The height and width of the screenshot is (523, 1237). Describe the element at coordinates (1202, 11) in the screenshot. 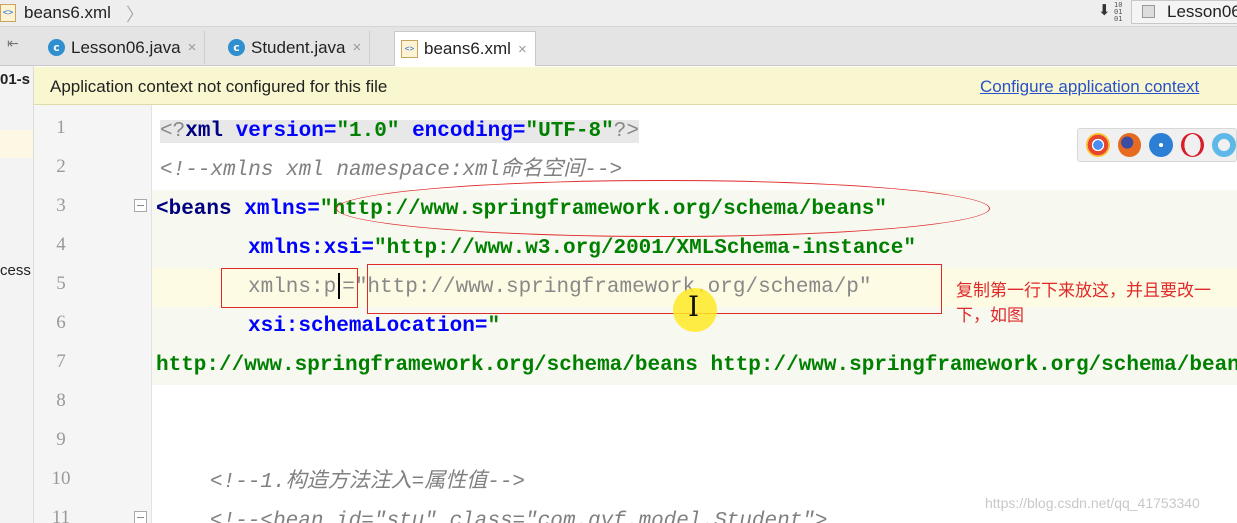

I see `run-config-label: Lesson06` at that location.